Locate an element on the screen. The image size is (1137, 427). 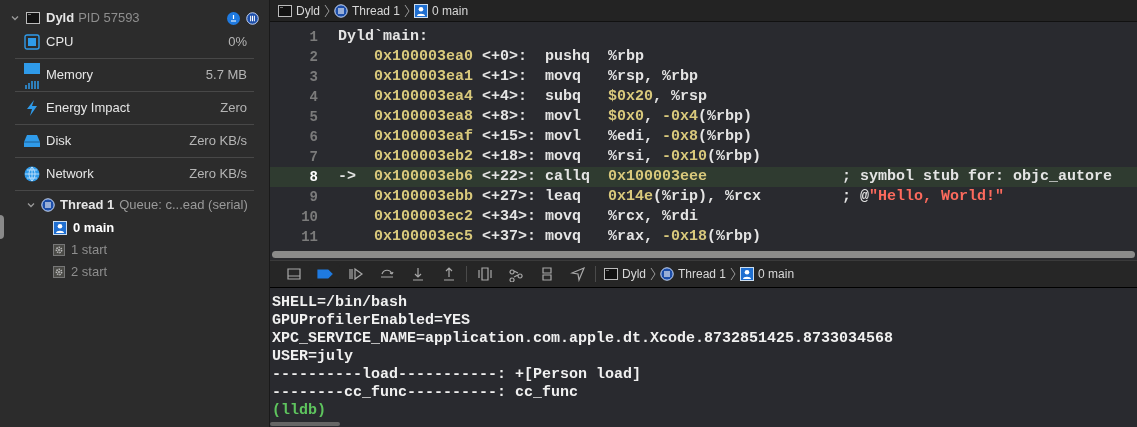
code-text: (%rip), %rcx is located at coordinates (707, 196).